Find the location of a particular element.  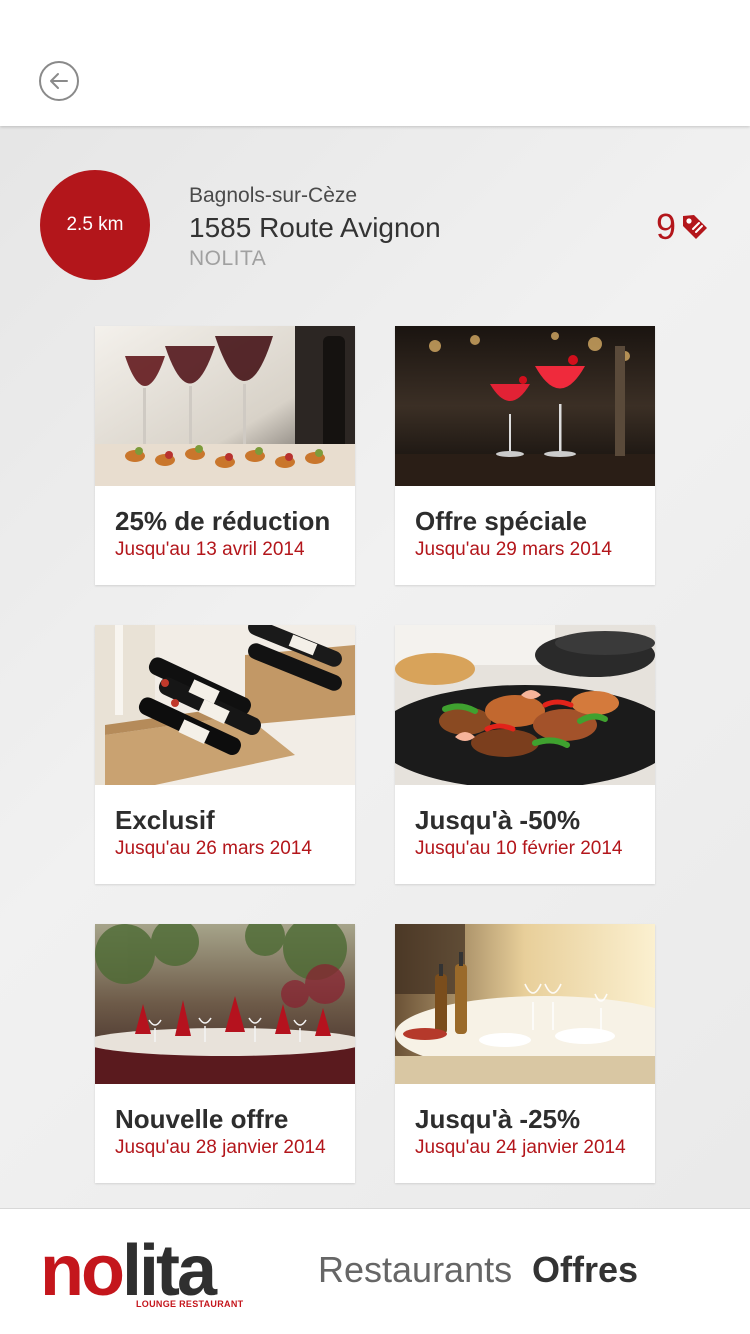

offer-card: Jusqu'à -25% Jusqu'au 24 janvier 2014 is located at coordinates (525, 1053).